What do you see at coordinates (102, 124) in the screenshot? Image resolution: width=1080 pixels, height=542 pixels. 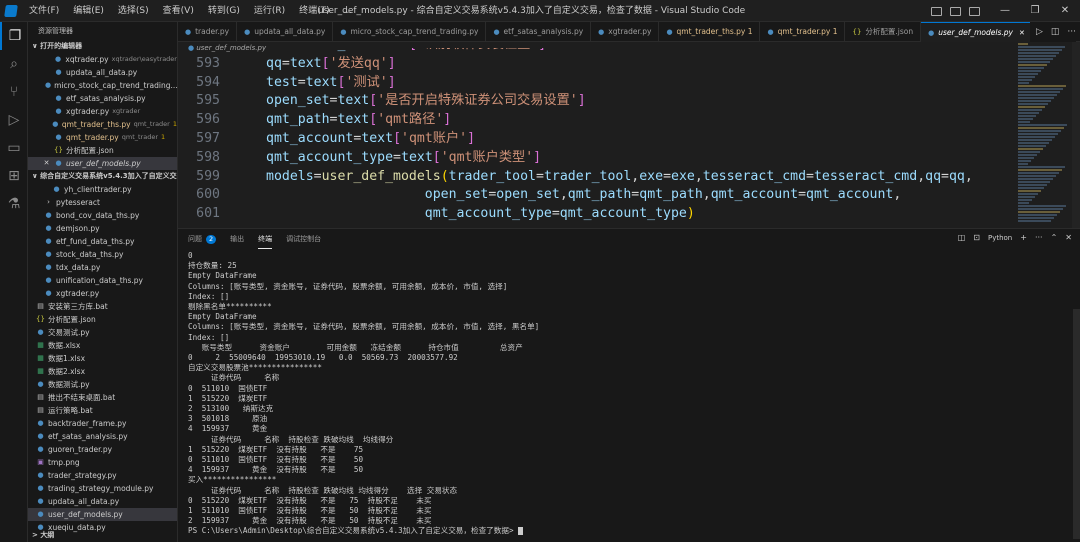 I see `open-editor-item: ● qmt_trader_ths.py qmt_trader 1` at bounding box center [102, 124].